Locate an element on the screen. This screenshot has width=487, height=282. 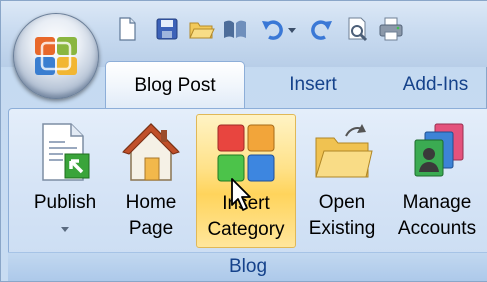
publish-icon is located at coordinates (66, 152).